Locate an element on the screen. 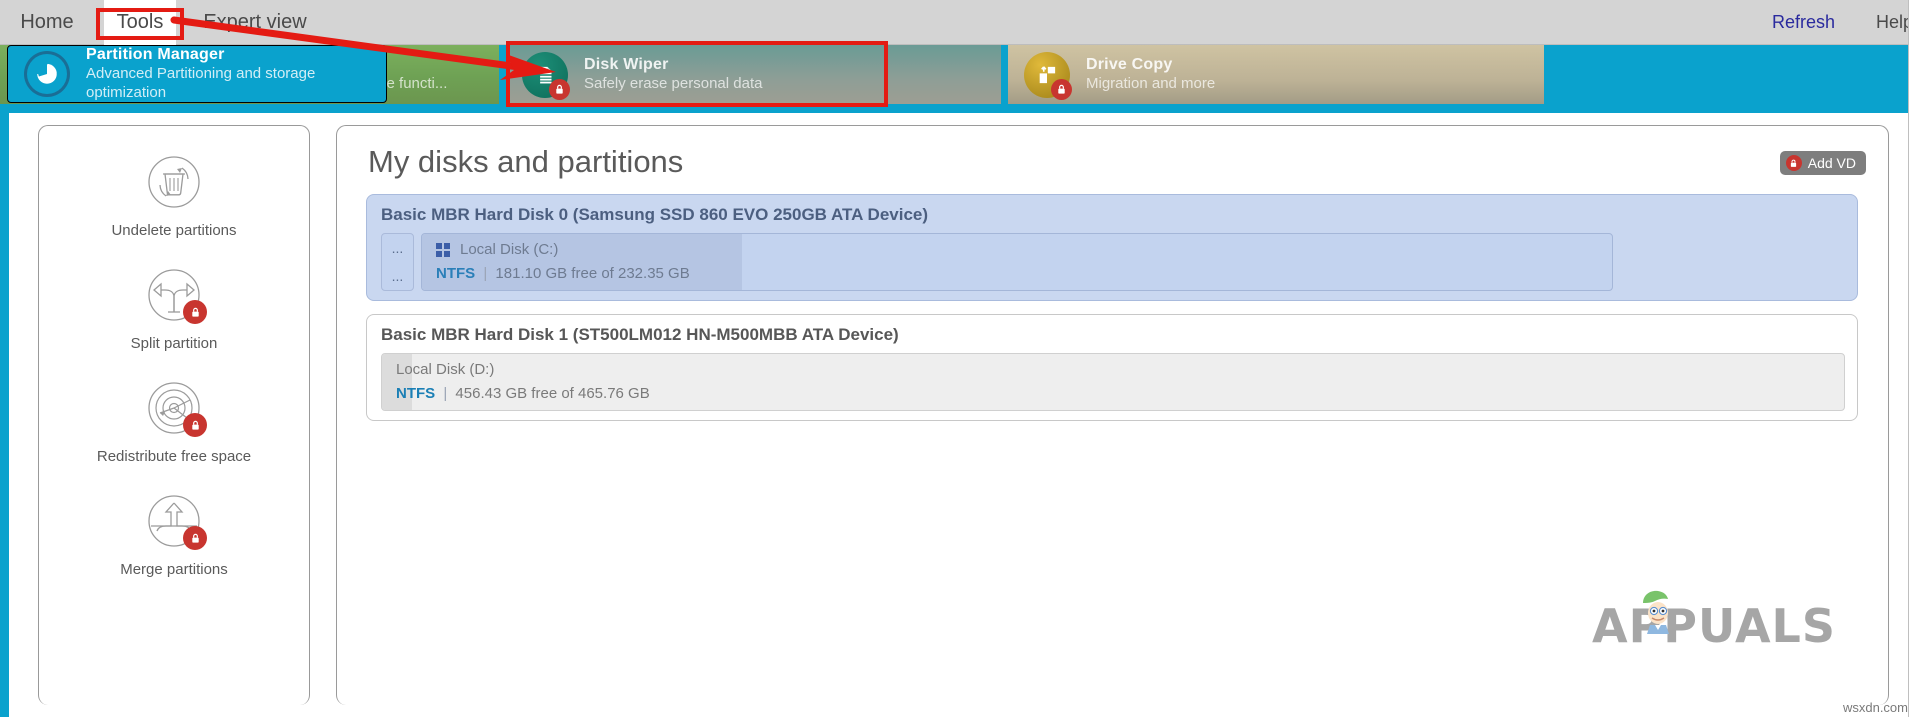  partition-info-row: NTFS | 181.10 GB free of 232.35 GB is located at coordinates (1024, 273).